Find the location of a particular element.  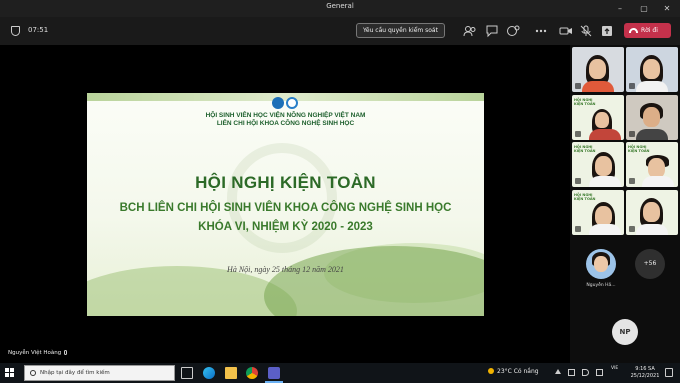

taskbar-search-input: Nhập tại đây để tìm kiếm is located at coordinates (99, 373).